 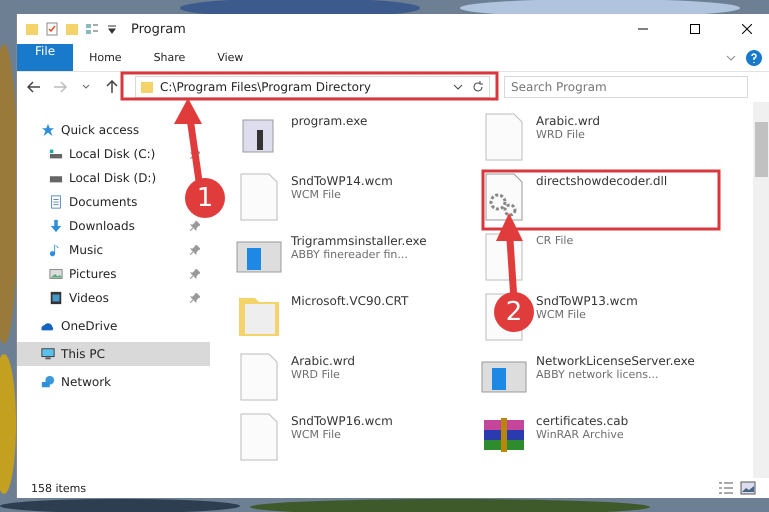 I want to click on ribbon-tab: Share, so click(x=170, y=57).